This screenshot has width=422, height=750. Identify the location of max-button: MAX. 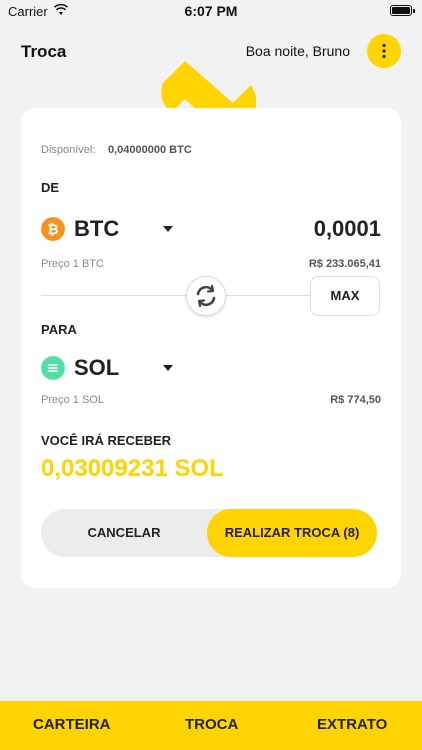
(345, 296).